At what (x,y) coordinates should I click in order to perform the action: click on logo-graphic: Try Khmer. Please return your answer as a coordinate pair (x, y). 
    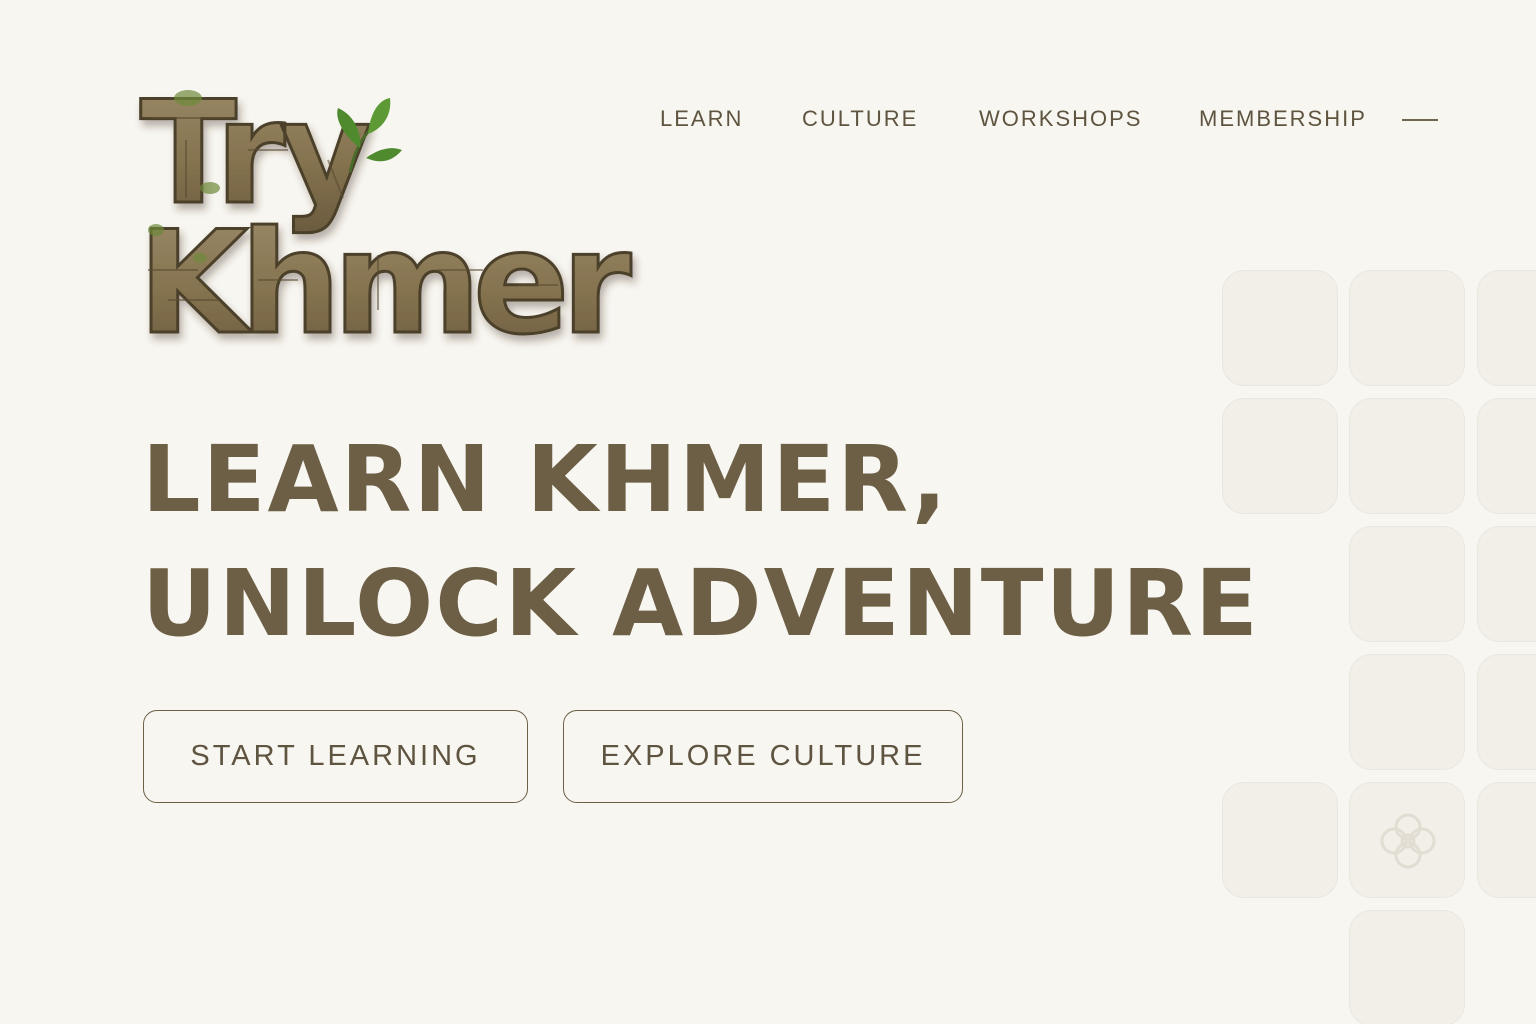
    Looking at the image, I should click on (389, 219).